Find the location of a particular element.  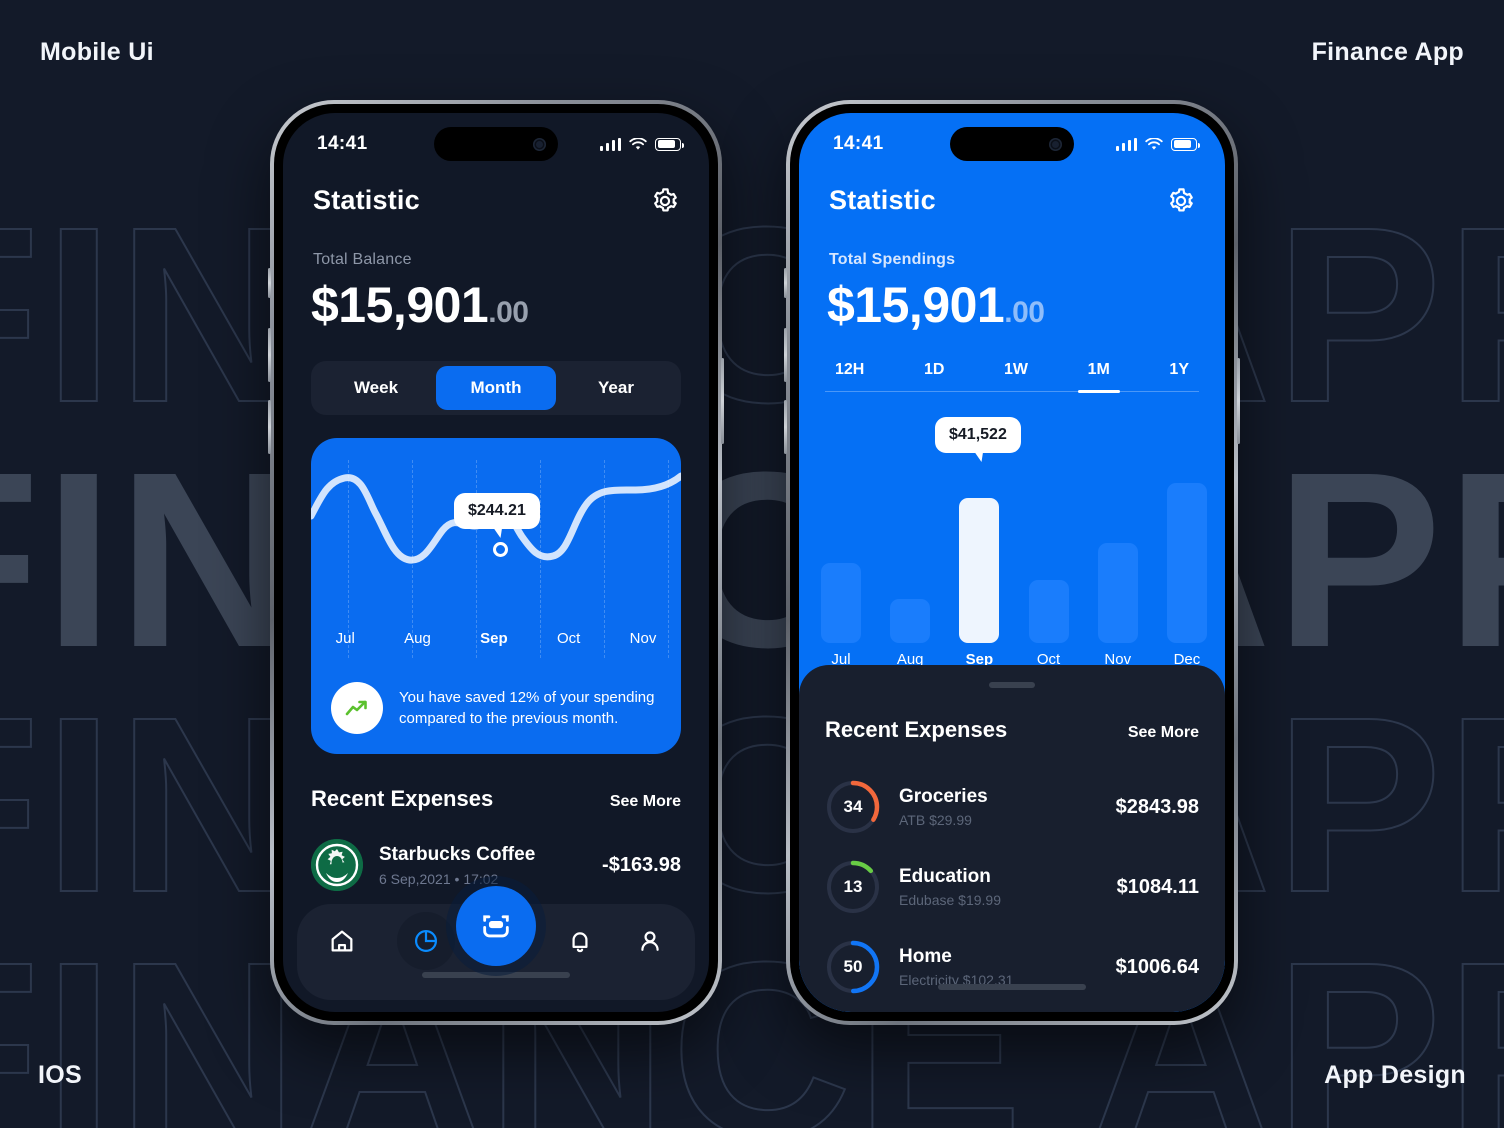

tab-statistics is located at coordinates (426, 941).